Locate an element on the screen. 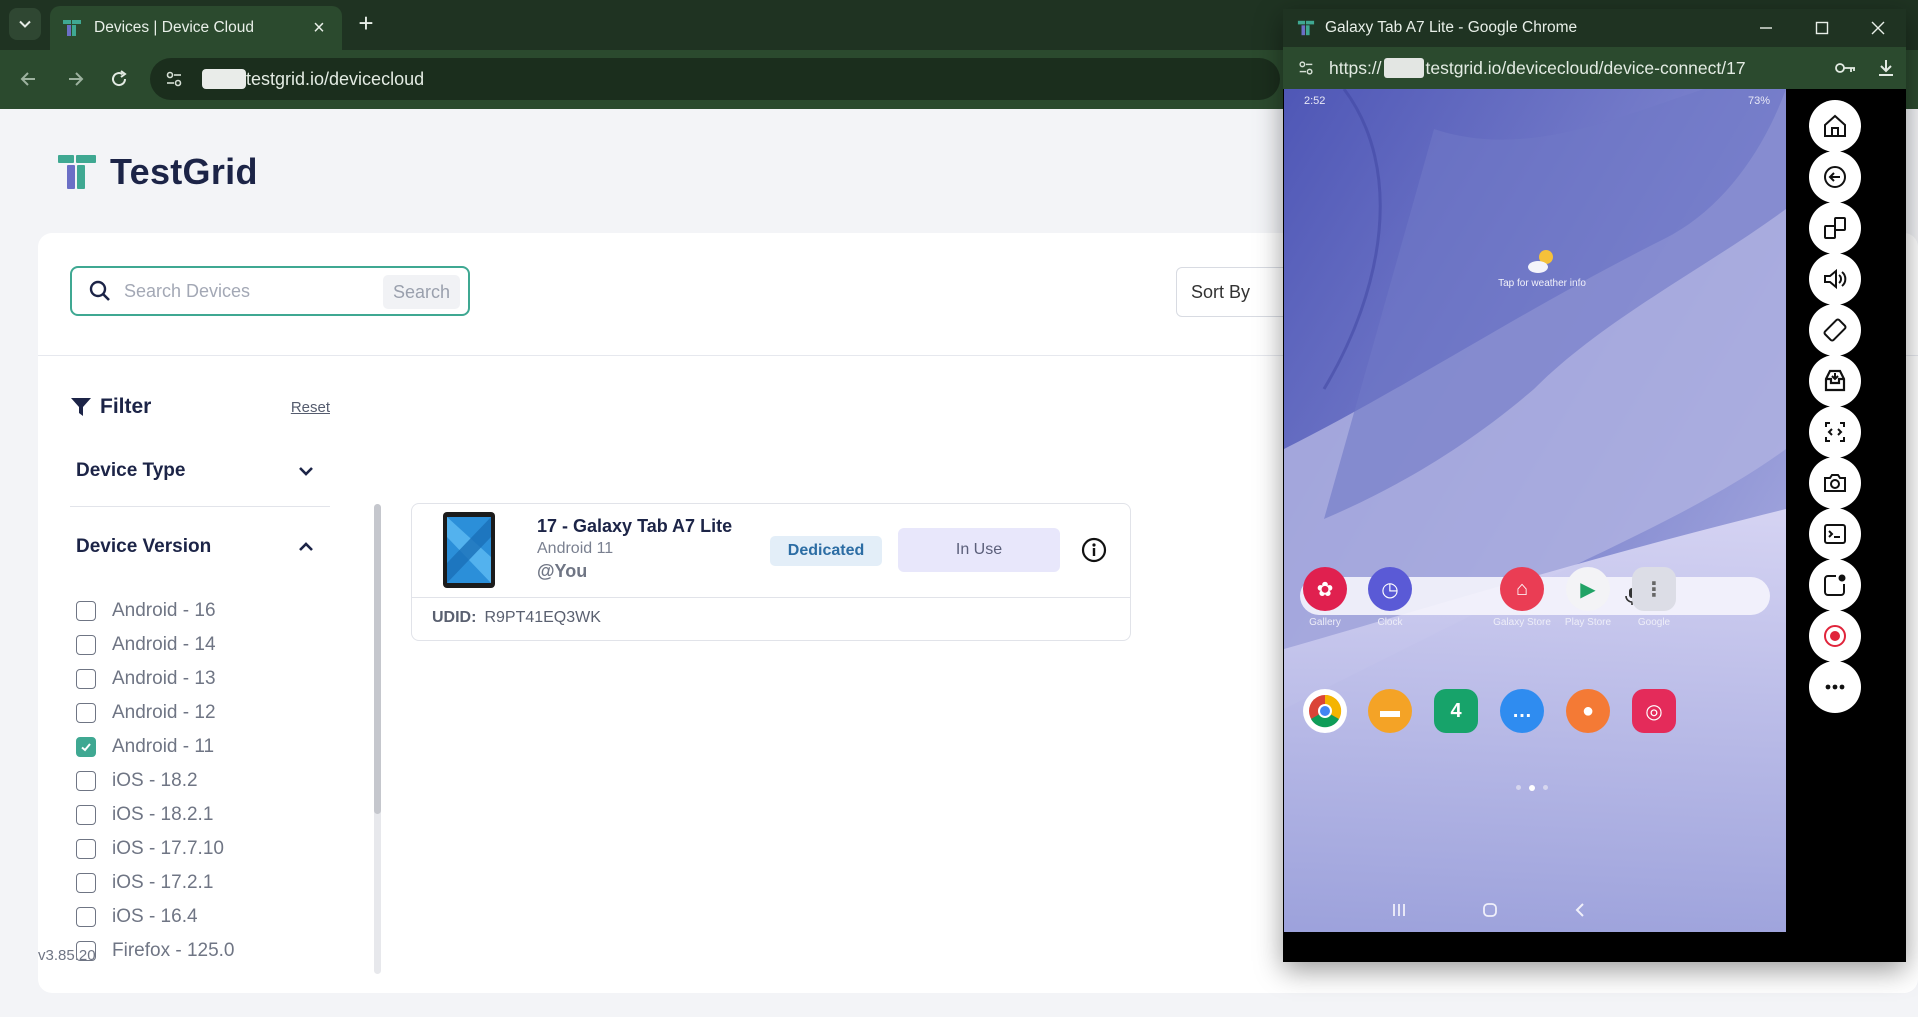 Image resolution: width=1918 pixels, height=1017 pixels. volume-icon is located at coordinates (1835, 279).